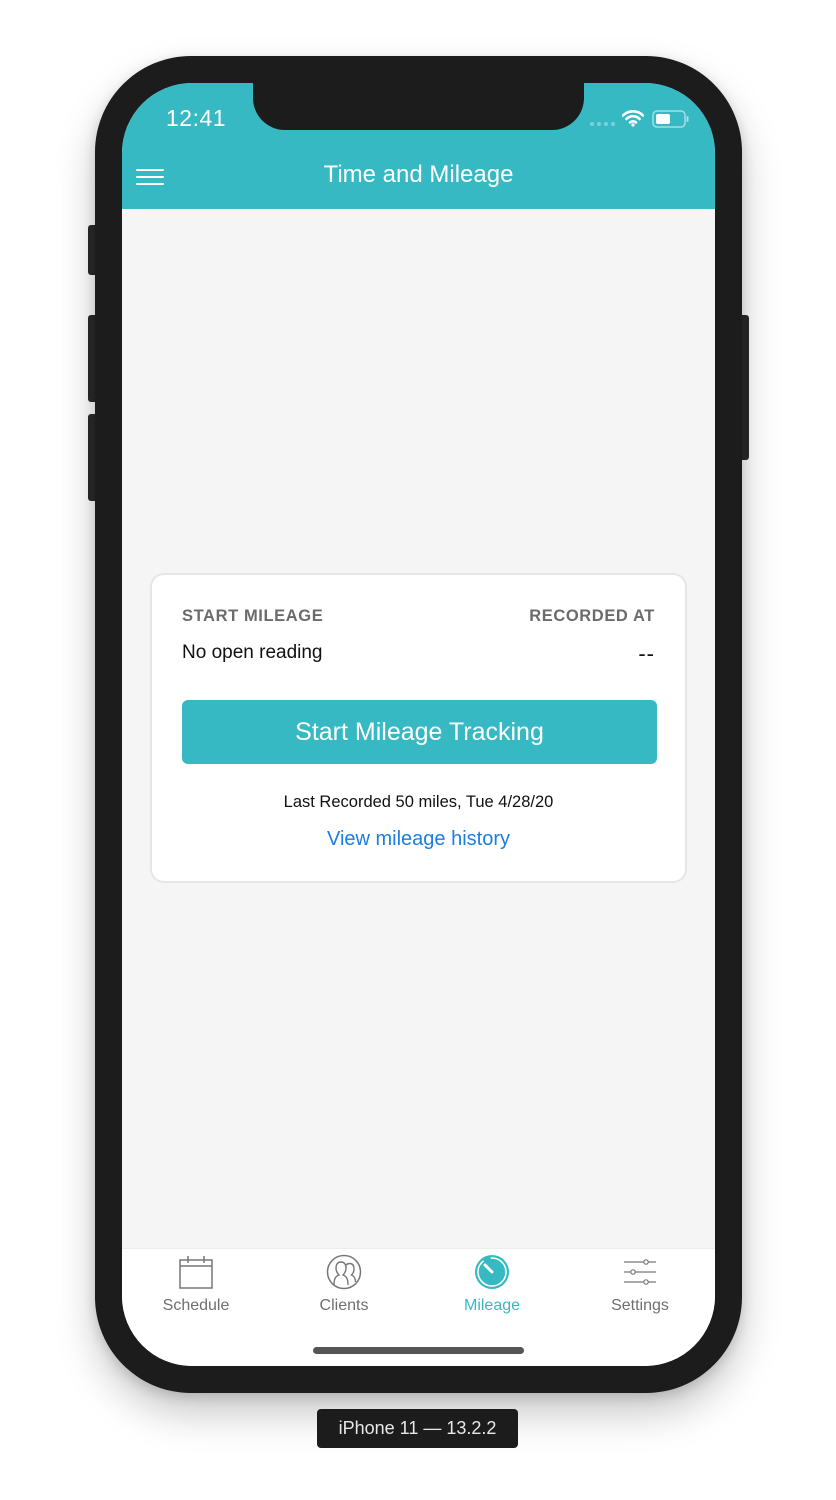 This screenshot has width=836, height=1500. What do you see at coordinates (417, 1428) in the screenshot?
I see `device-caption: iPhone 11 — 13.2.2` at bounding box center [417, 1428].